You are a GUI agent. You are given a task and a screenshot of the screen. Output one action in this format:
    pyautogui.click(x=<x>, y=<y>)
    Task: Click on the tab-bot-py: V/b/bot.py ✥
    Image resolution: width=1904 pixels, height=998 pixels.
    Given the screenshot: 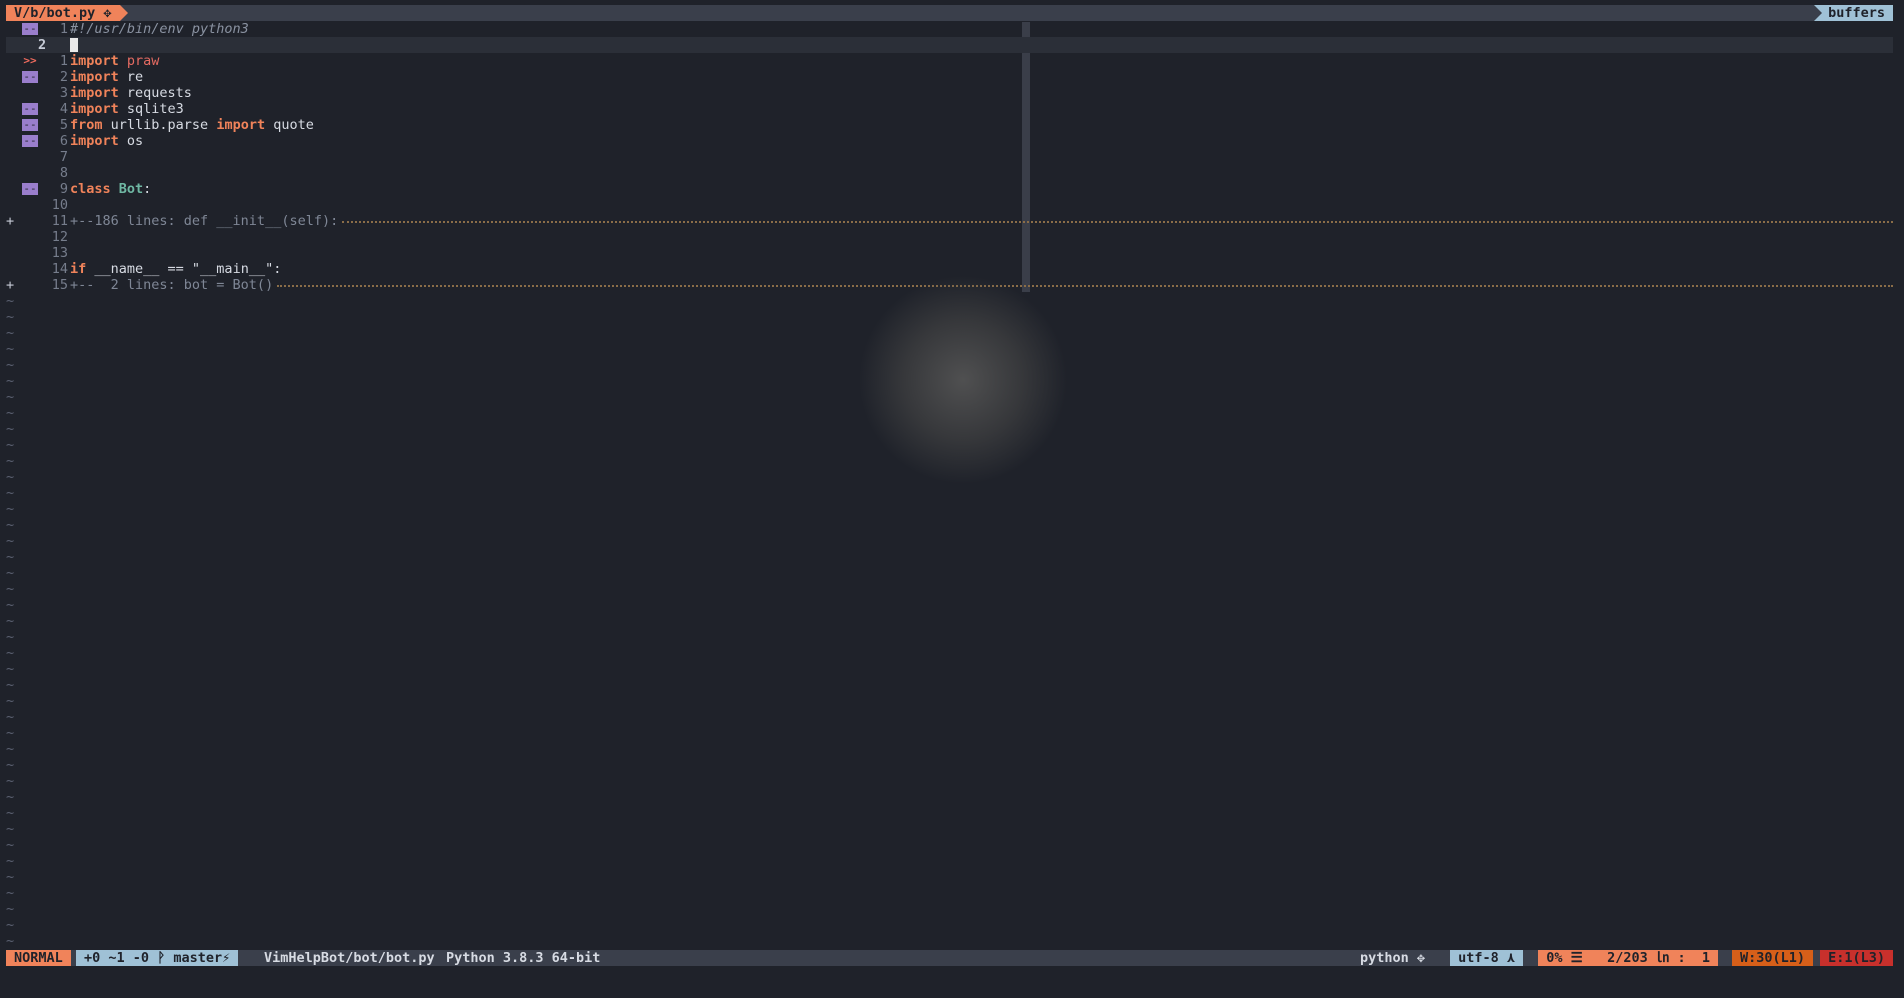 What is the action you would take?
    pyautogui.click(x=67, y=13)
    